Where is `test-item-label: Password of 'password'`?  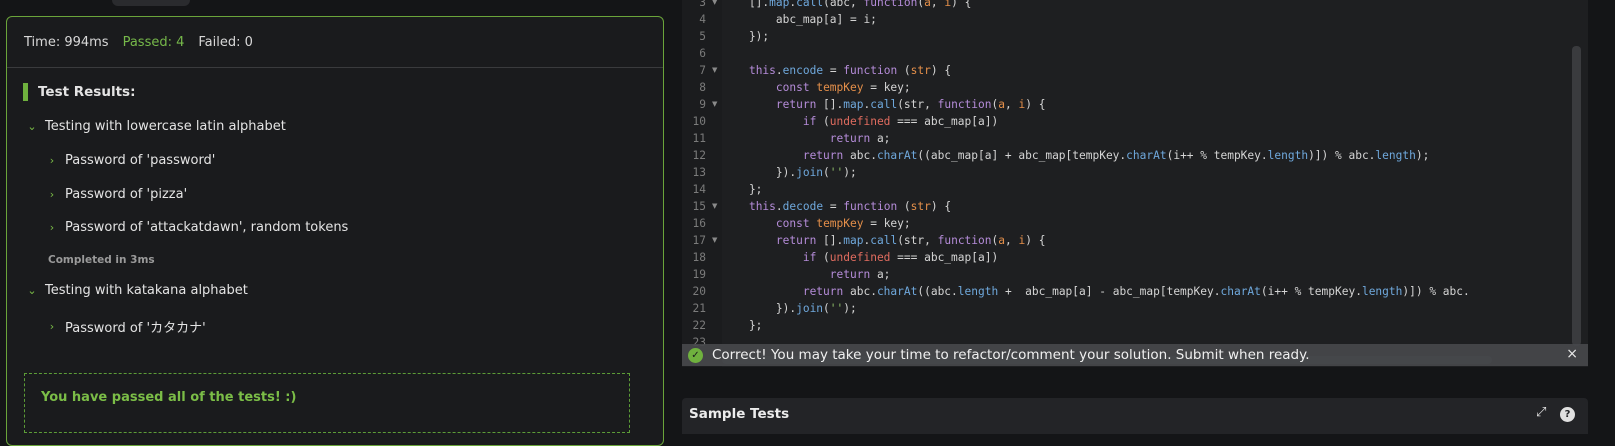 test-item-label: Password of 'password' is located at coordinates (140, 160).